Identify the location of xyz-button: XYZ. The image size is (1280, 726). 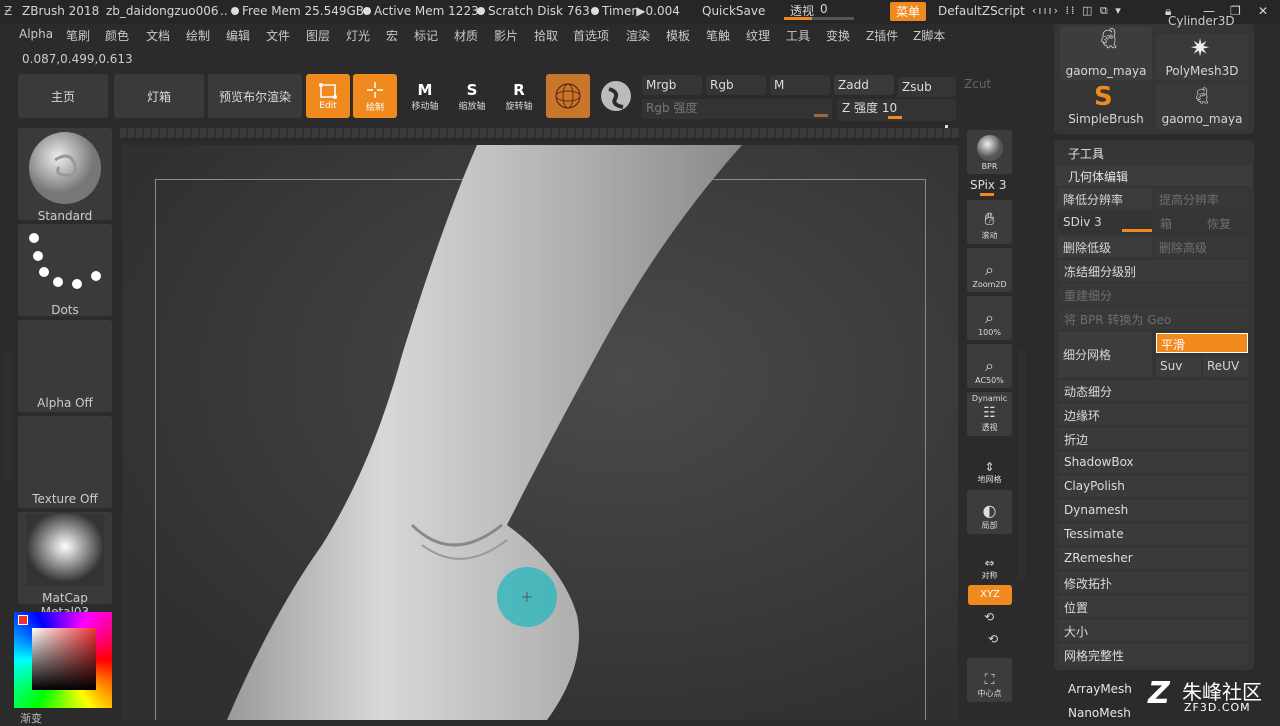
(990, 595).